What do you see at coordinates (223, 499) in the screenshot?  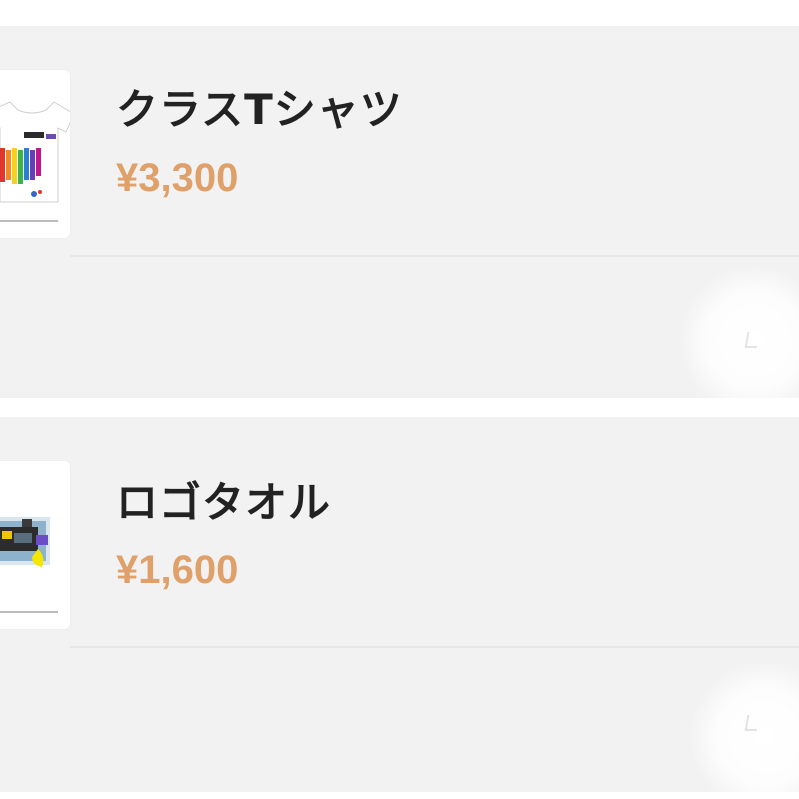 I see `product-name: ロゴタオル` at bounding box center [223, 499].